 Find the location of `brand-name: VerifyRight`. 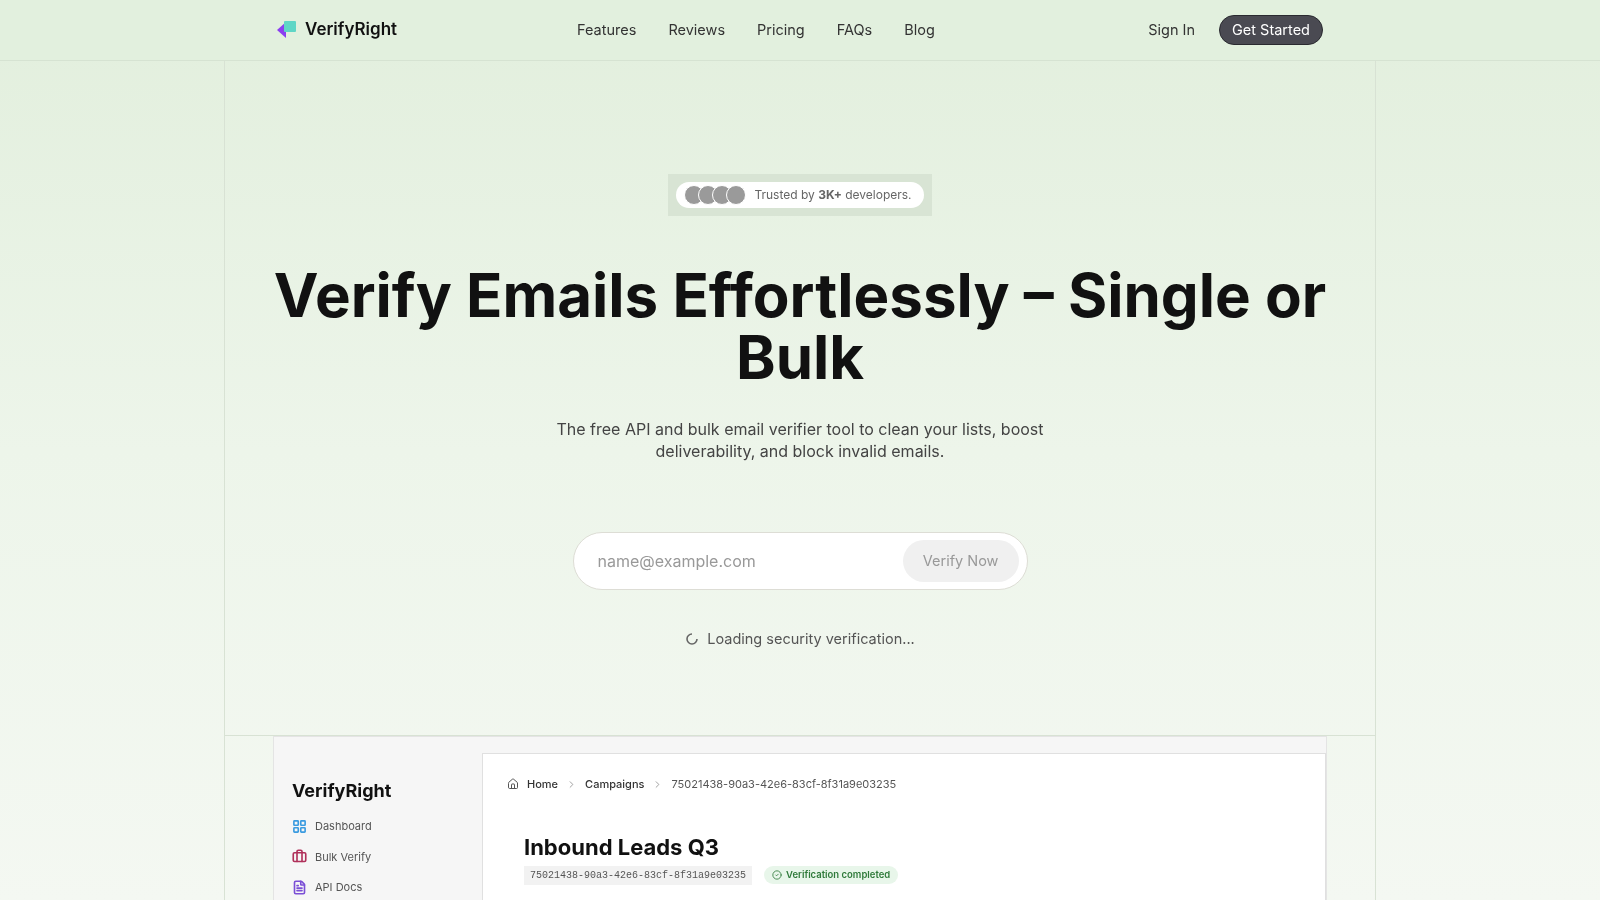

brand-name: VerifyRight is located at coordinates (351, 30).